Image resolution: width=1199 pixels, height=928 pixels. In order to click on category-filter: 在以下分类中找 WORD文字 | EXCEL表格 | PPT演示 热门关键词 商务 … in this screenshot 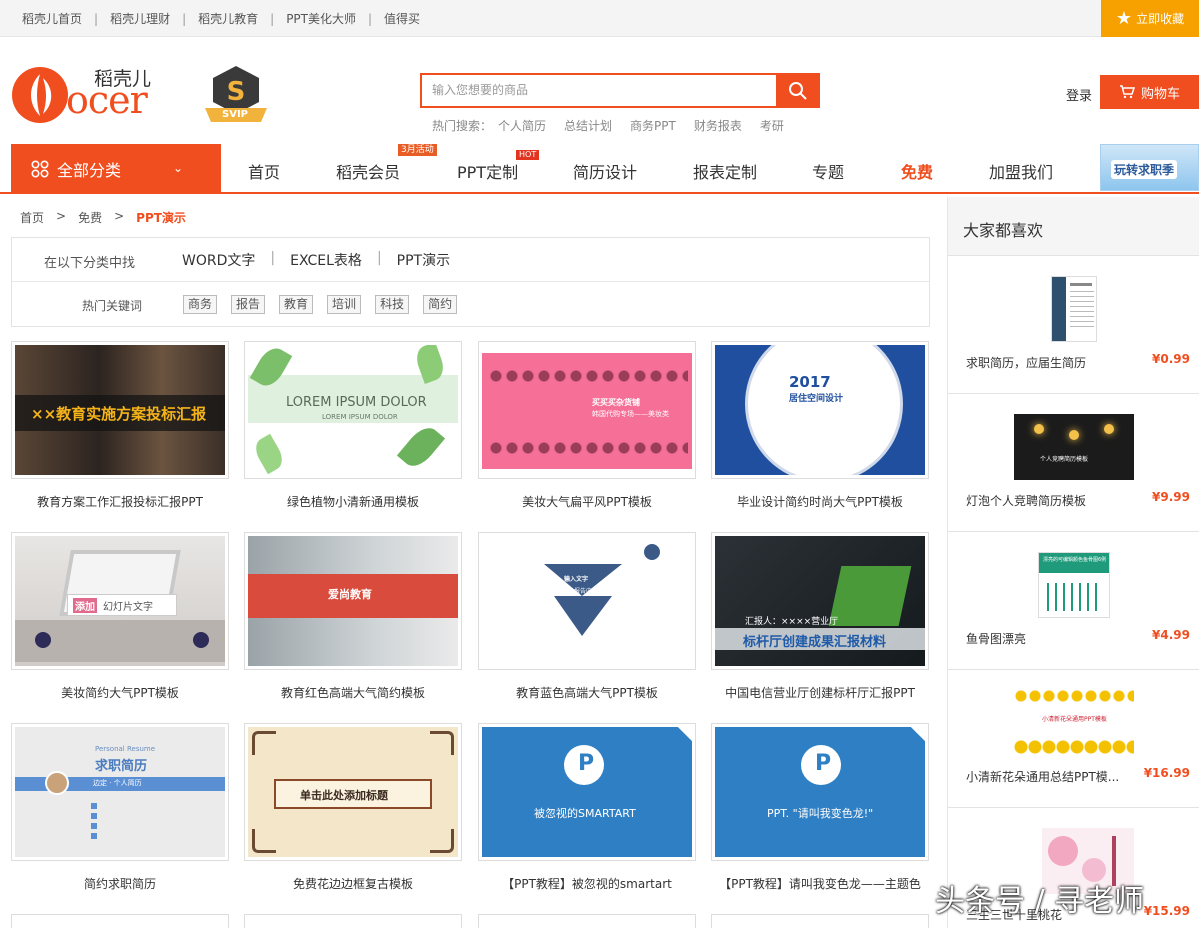, I will do `click(470, 282)`.